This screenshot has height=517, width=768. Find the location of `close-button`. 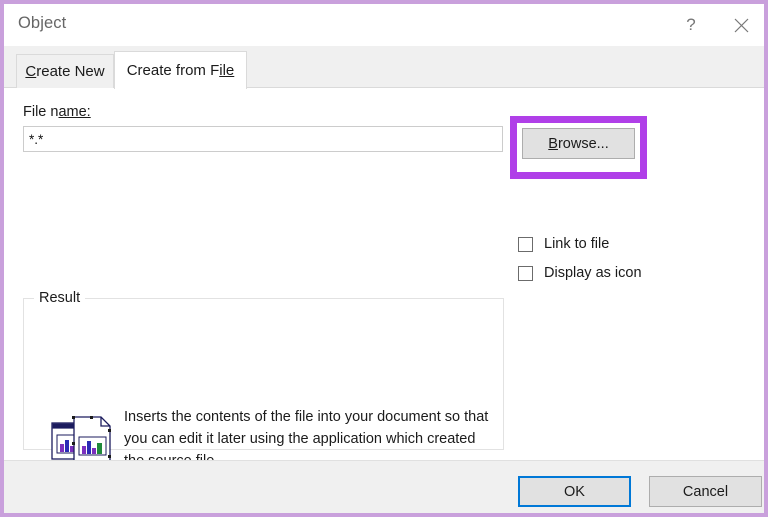

close-button is located at coordinates (741, 25).